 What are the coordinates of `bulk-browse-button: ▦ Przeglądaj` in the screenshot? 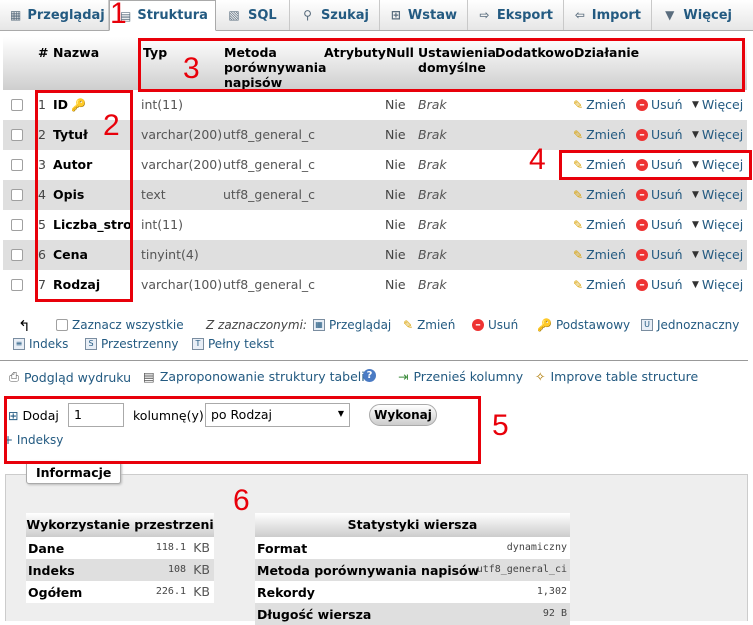 It's located at (352, 325).